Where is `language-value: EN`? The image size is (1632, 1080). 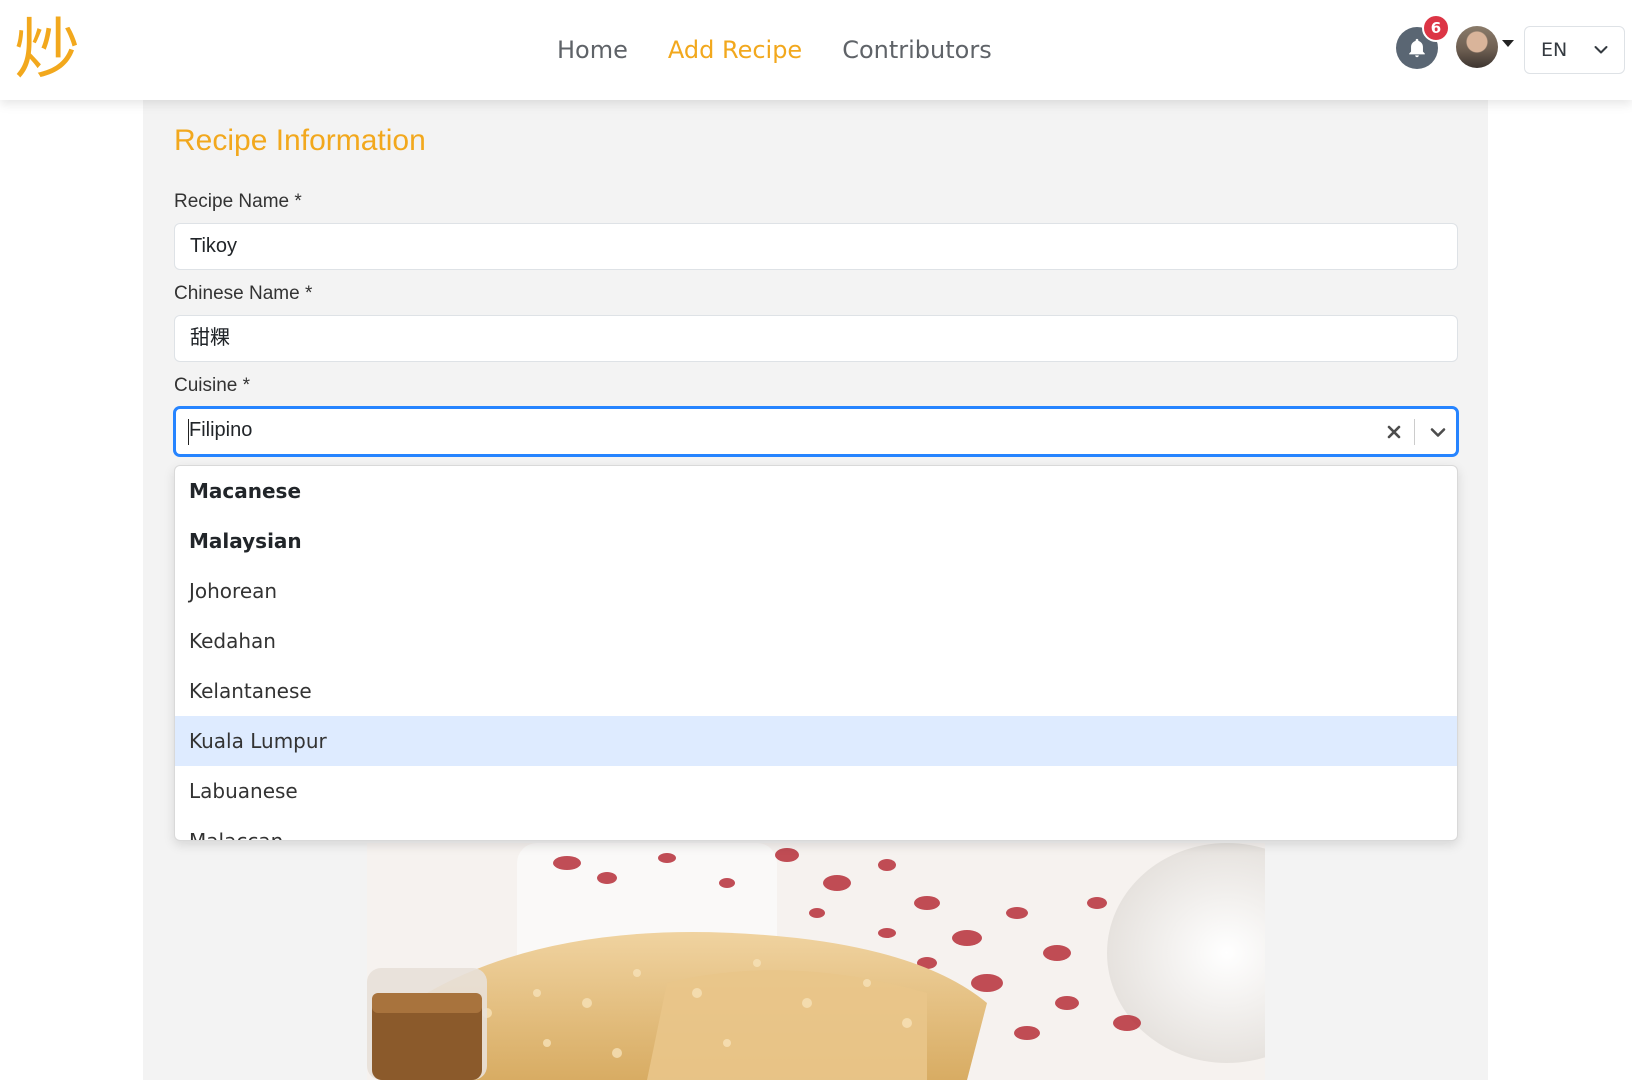 language-value: EN is located at coordinates (1554, 50).